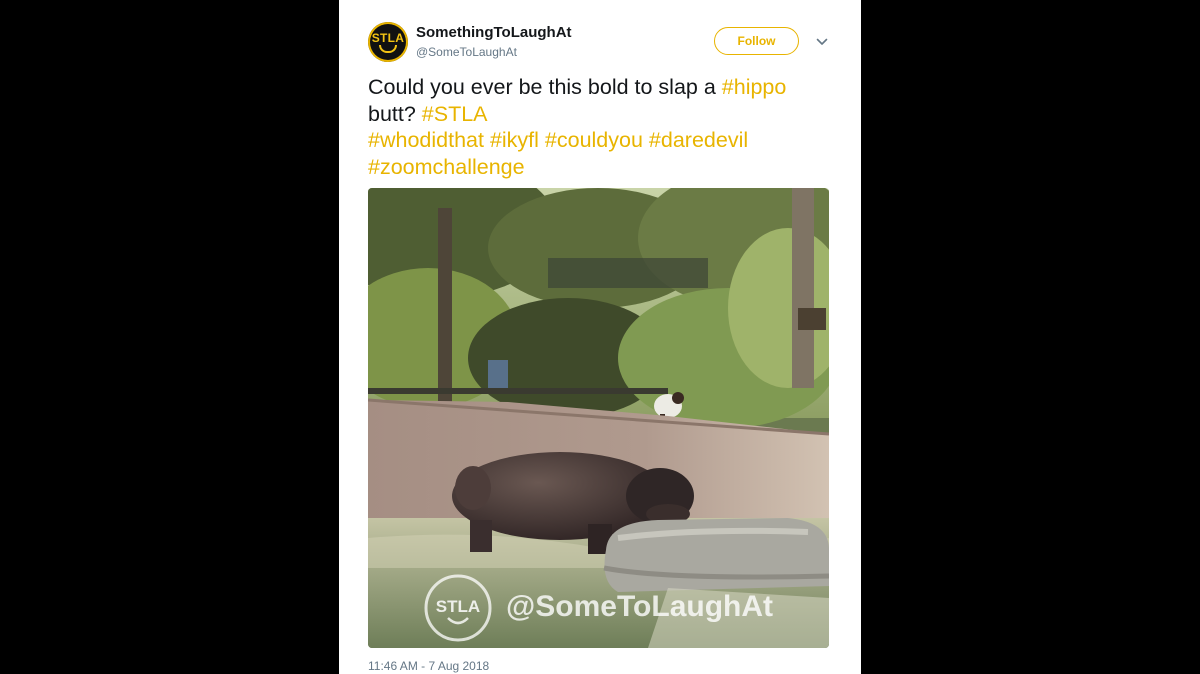  I want to click on hashtag-zoomchallenge: #zoomchallenge, so click(446, 167).